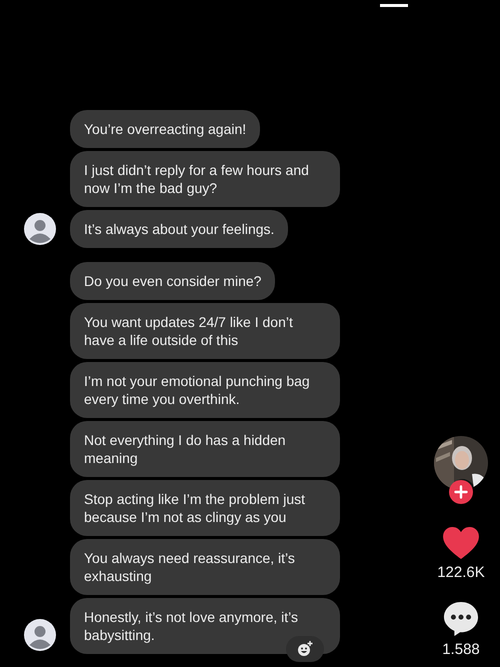  Describe the element at coordinates (165, 129) in the screenshot. I see `message-bubble: You’re overreacting again!` at that location.